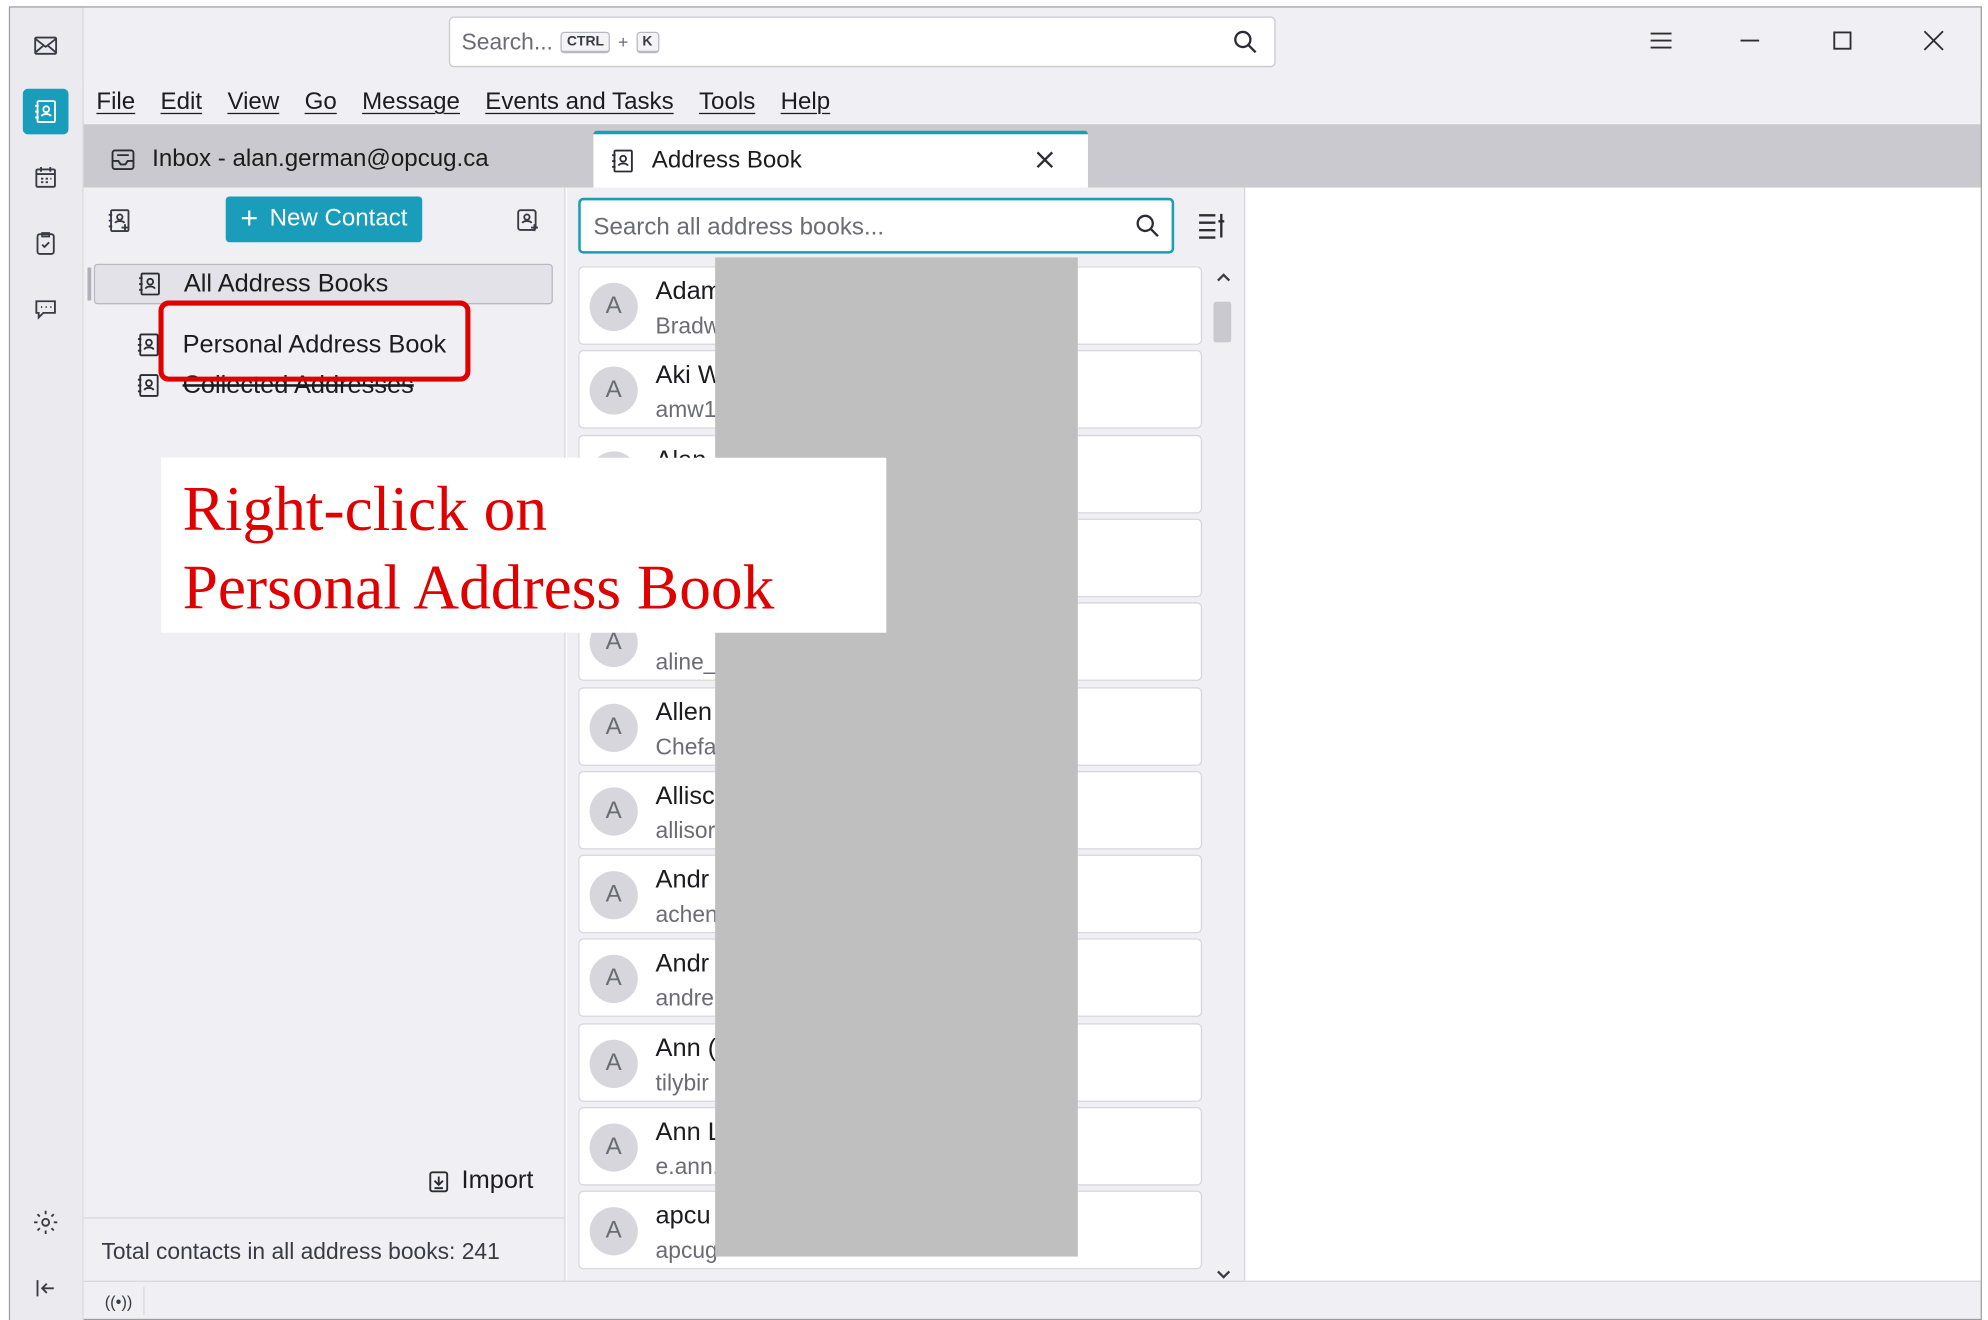 The image size is (1988, 1320). What do you see at coordinates (528, 221) in the screenshot?
I see `new-list-icon` at bounding box center [528, 221].